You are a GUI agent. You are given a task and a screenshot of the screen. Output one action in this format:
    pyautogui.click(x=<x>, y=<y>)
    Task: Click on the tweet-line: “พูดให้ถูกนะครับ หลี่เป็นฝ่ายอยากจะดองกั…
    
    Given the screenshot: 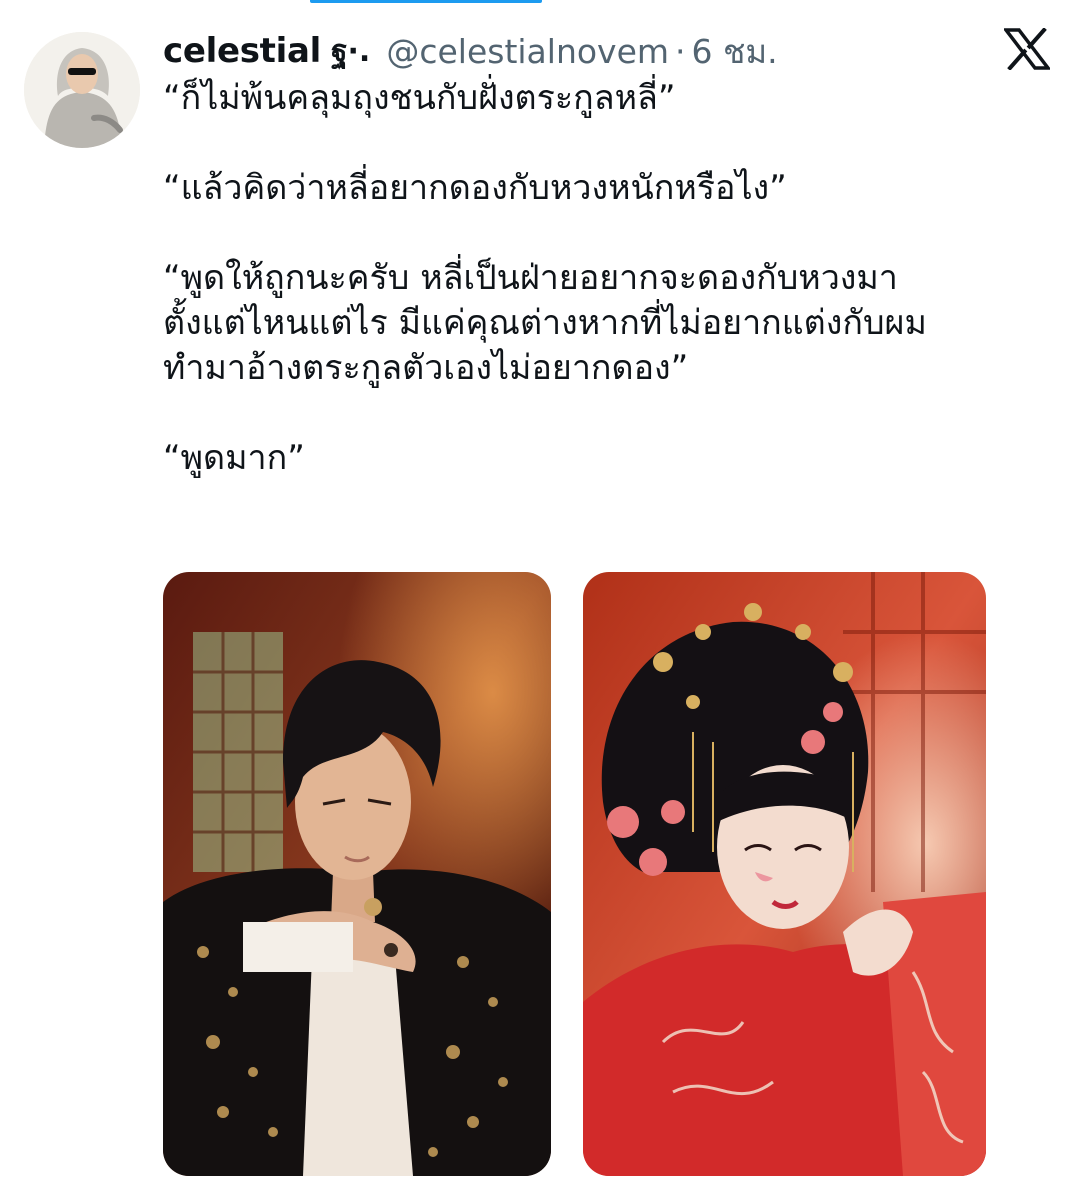 What is the action you would take?
    pyautogui.click(x=530, y=278)
    